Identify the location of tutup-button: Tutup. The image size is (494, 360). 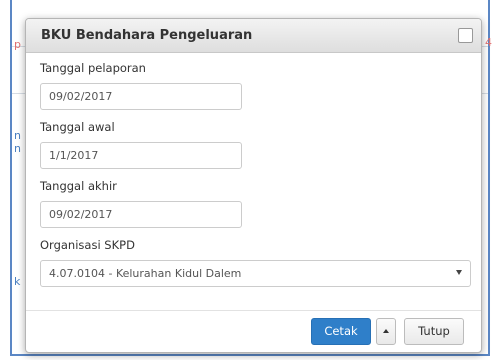
(434, 331).